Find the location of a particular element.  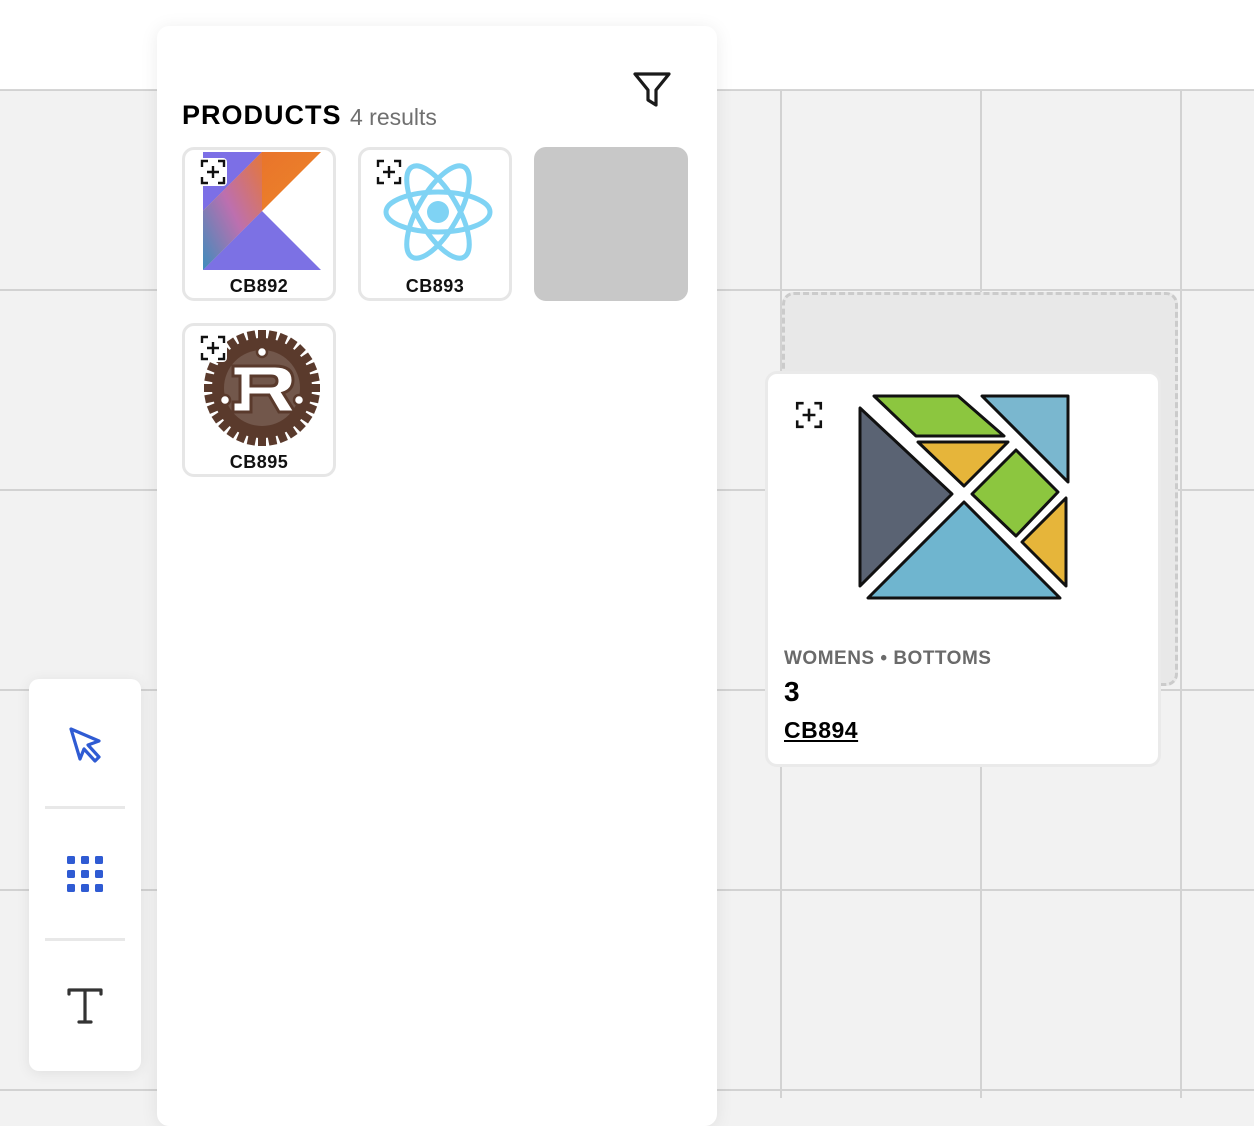

grid-tool-button is located at coordinates (85, 874).